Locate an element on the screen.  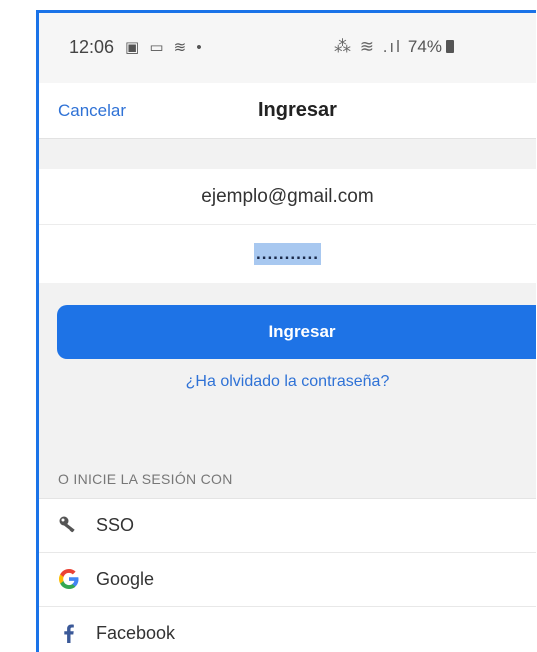
nav-bar: Cancelar Ingresar is located at coordinates (287, 111).